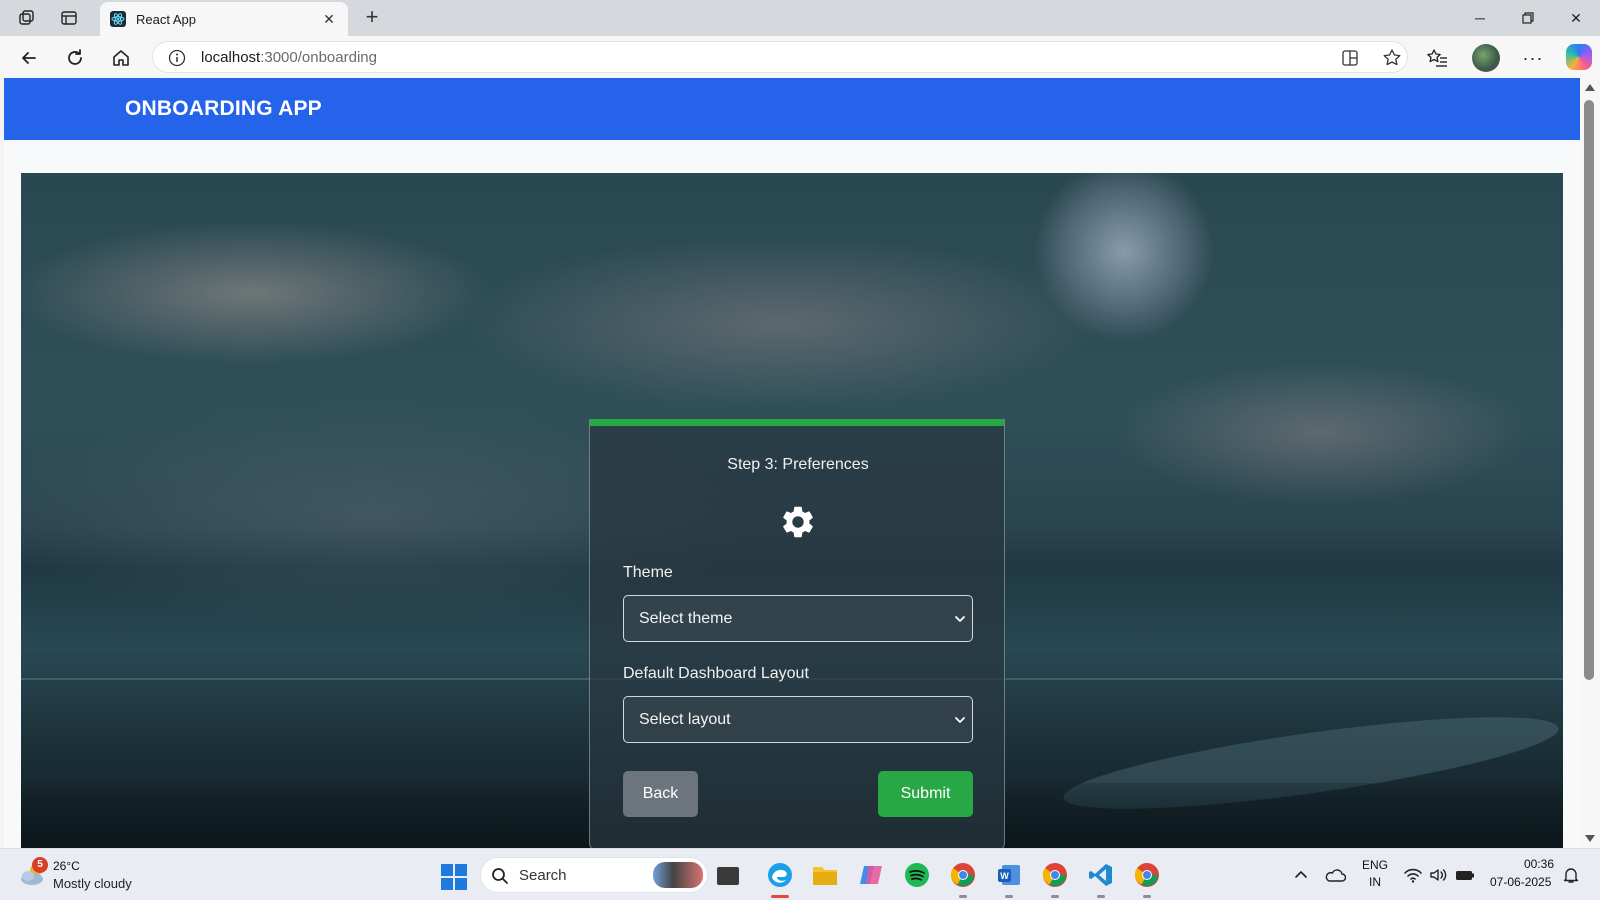 The height and width of the screenshot is (900, 1600). I want to click on spotify-icon, so click(917, 875).